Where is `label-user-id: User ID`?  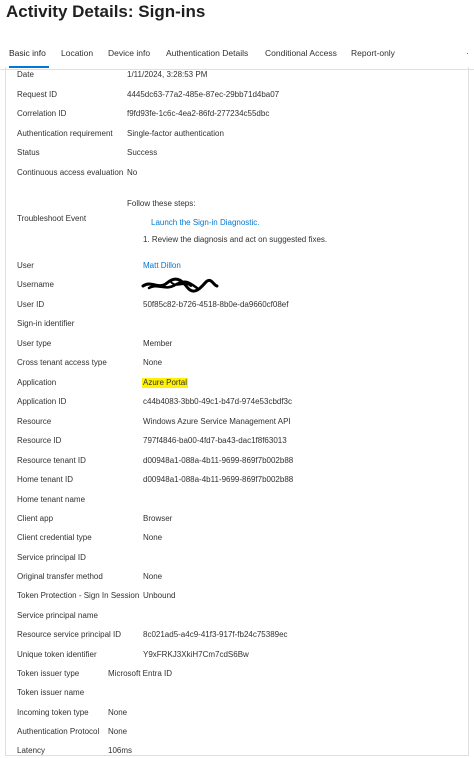
label-user-id: User ID is located at coordinates (31, 304).